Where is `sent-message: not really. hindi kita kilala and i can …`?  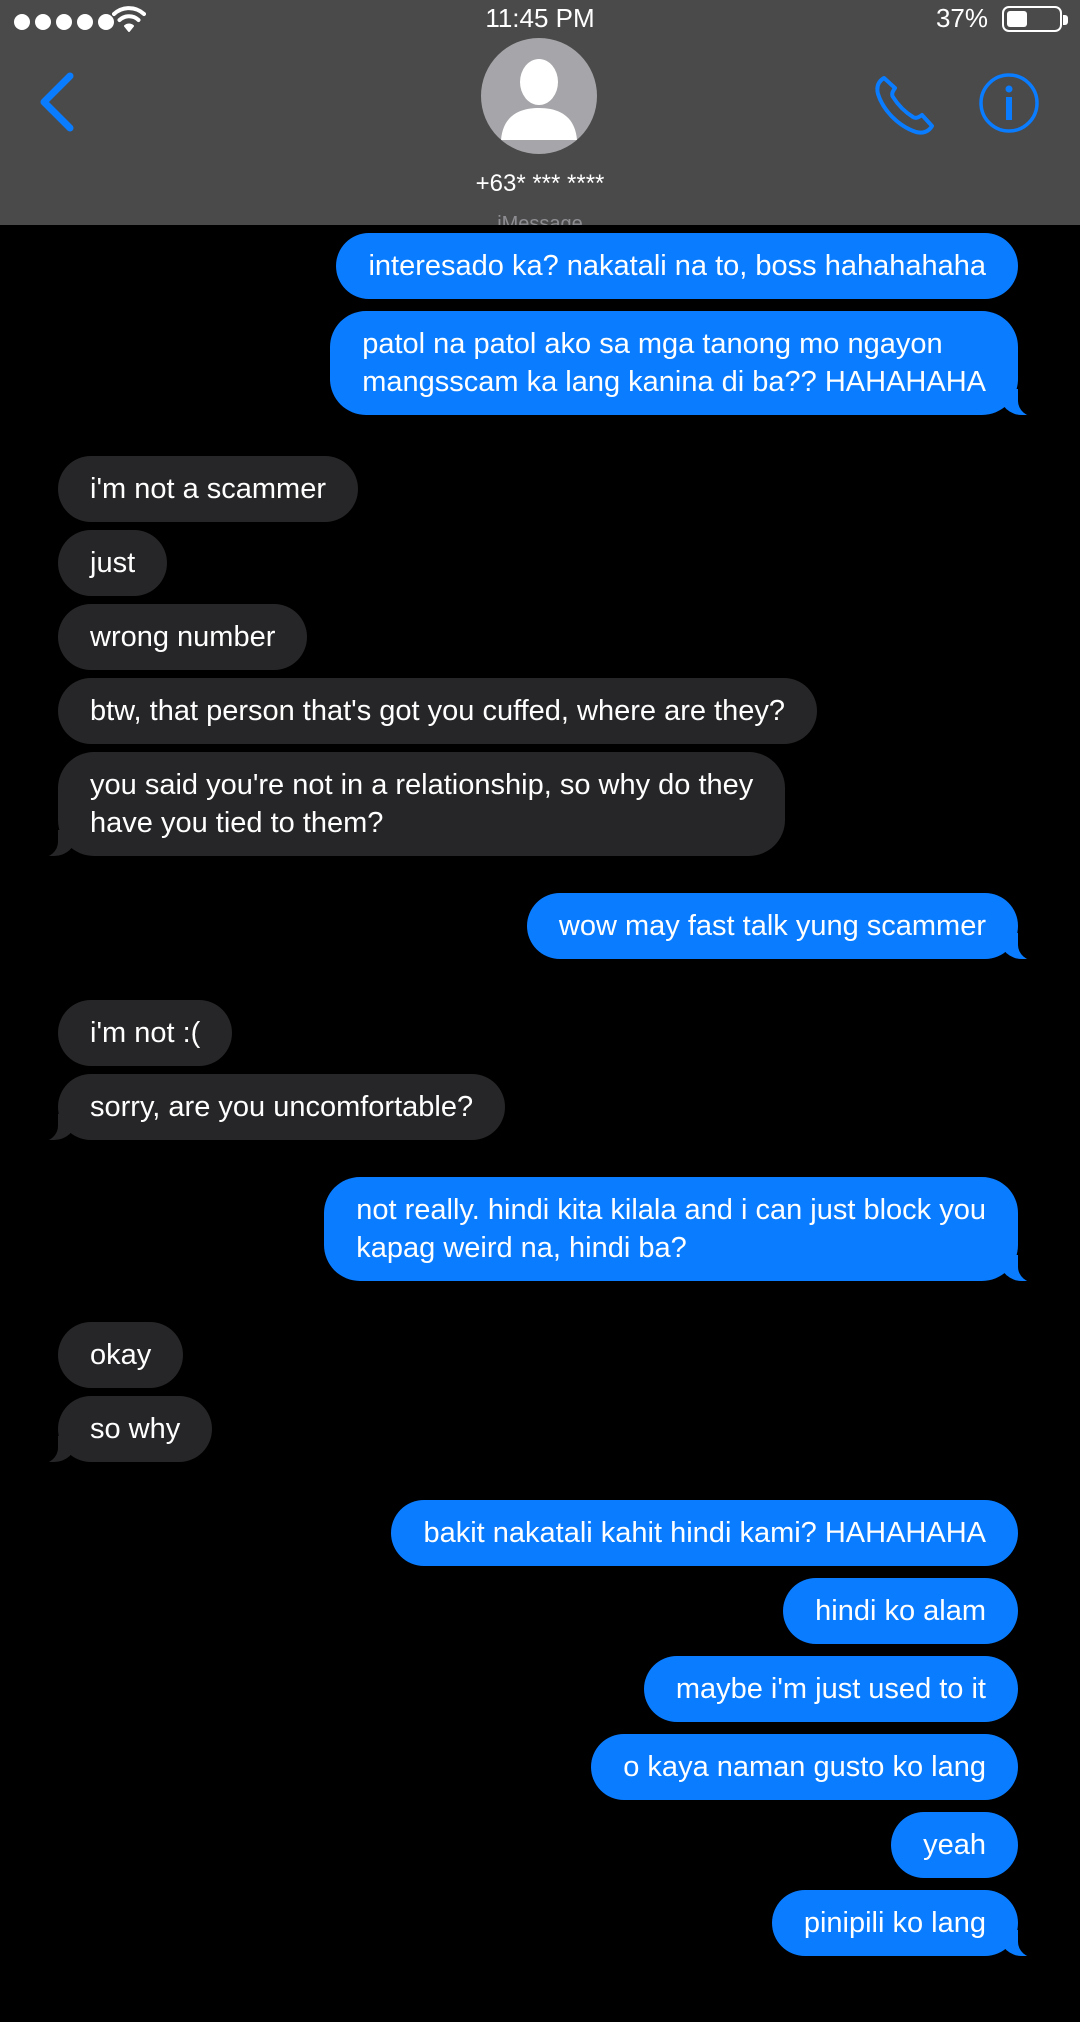 sent-message: not really. hindi kita kilala and i can … is located at coordinates (691, 1230).